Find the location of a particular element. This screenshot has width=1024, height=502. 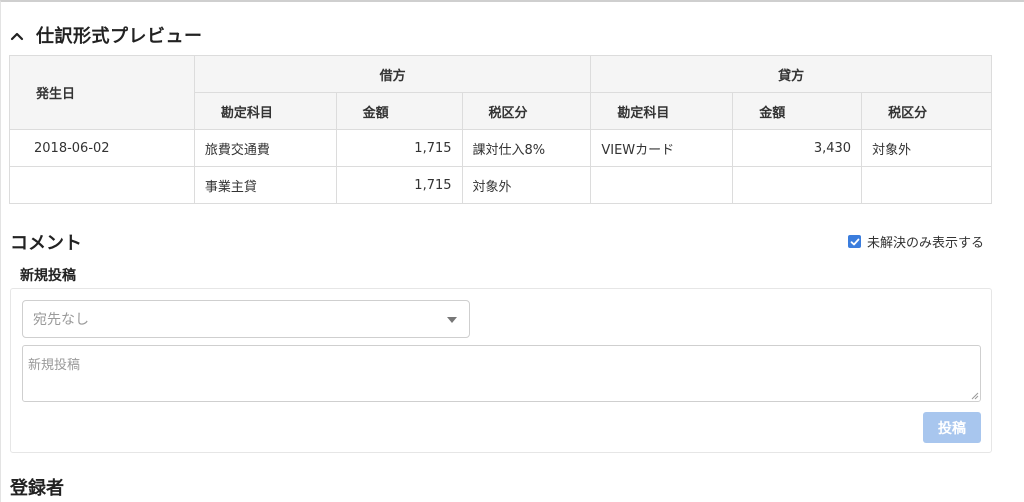

header-credit-tax: 税区分 is located at coordinates (926, 111).